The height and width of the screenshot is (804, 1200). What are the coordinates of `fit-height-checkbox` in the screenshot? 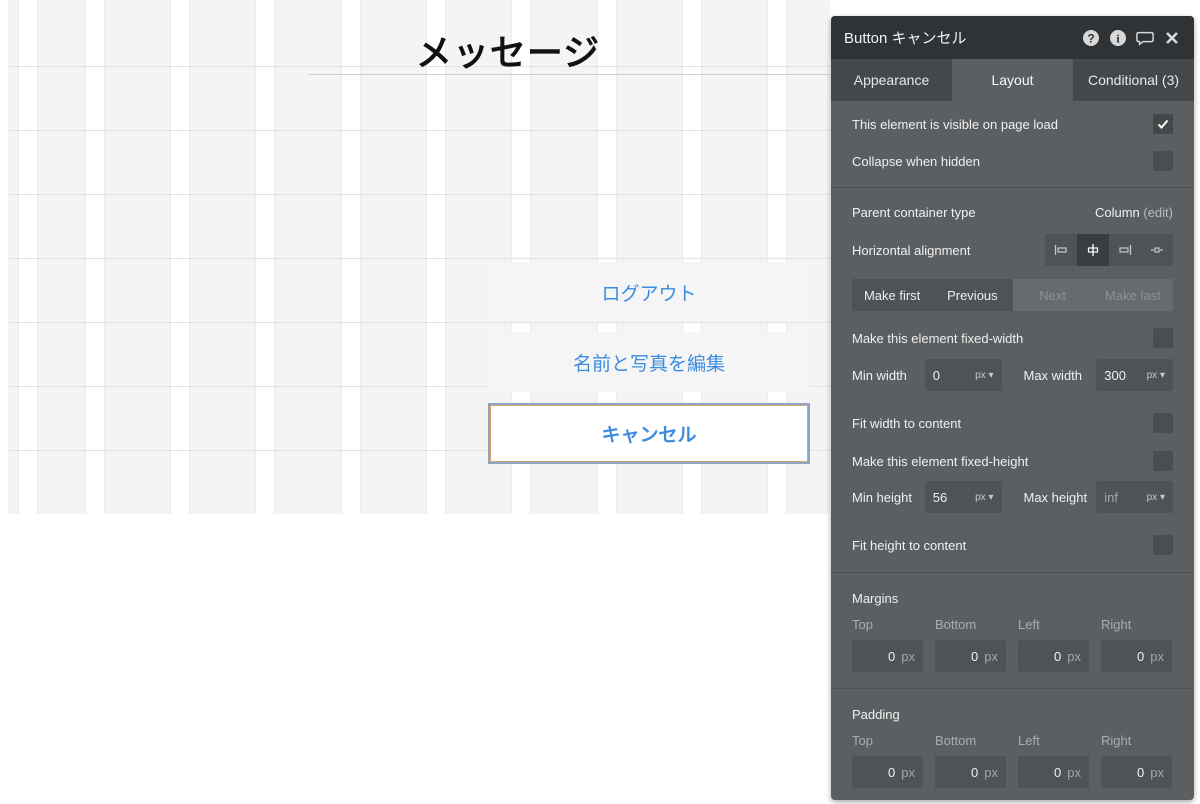 It's located at (1163, 545).